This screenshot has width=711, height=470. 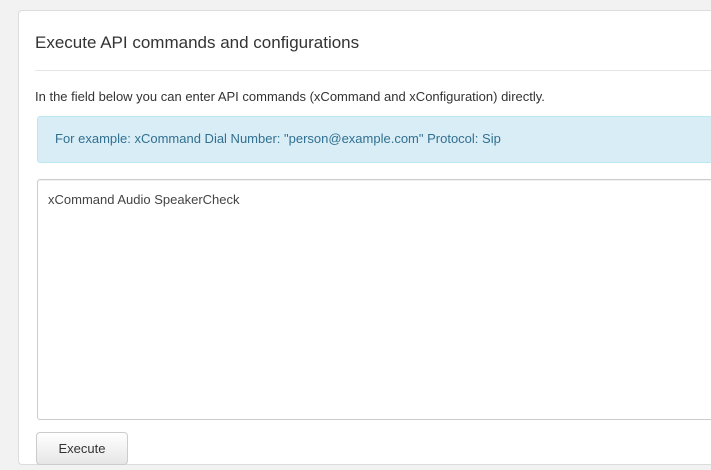 I want to click on title-divider, so click(x=373, y=70).